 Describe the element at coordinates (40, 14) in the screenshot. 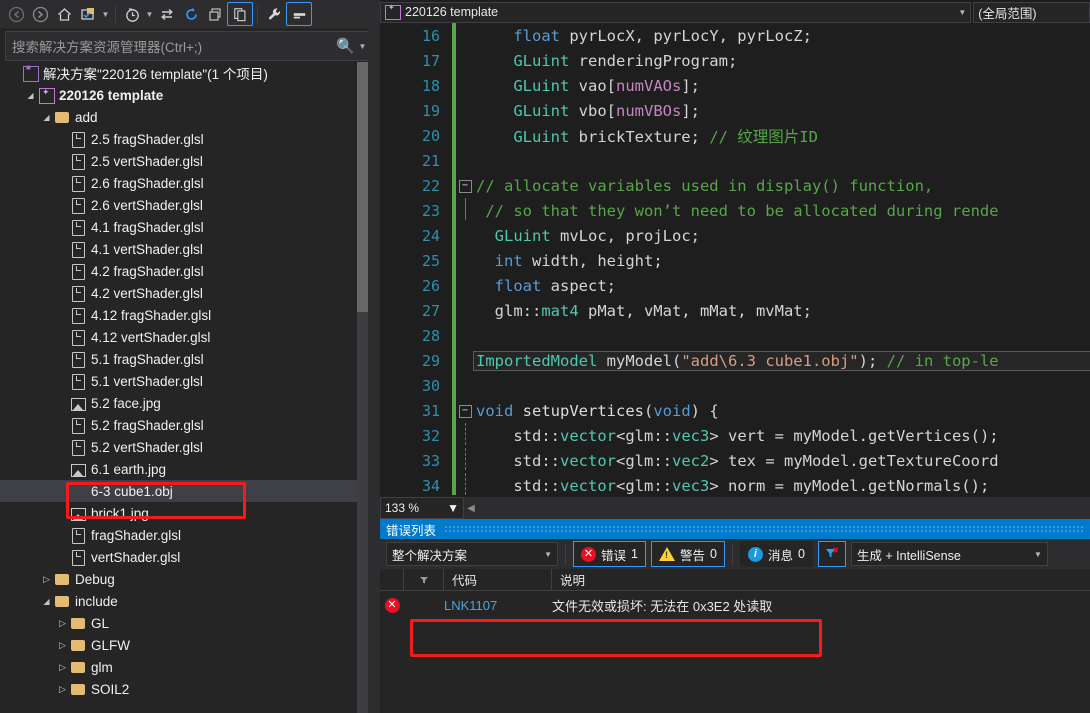

I see `forward-button` at that location.